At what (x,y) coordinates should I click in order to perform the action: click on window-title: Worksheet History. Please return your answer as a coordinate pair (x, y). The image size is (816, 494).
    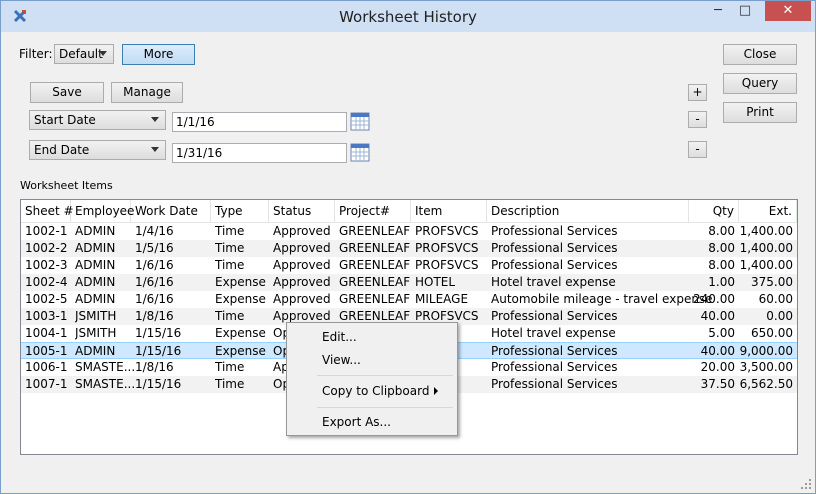
    Looking at the image, I should click on (408, 17).